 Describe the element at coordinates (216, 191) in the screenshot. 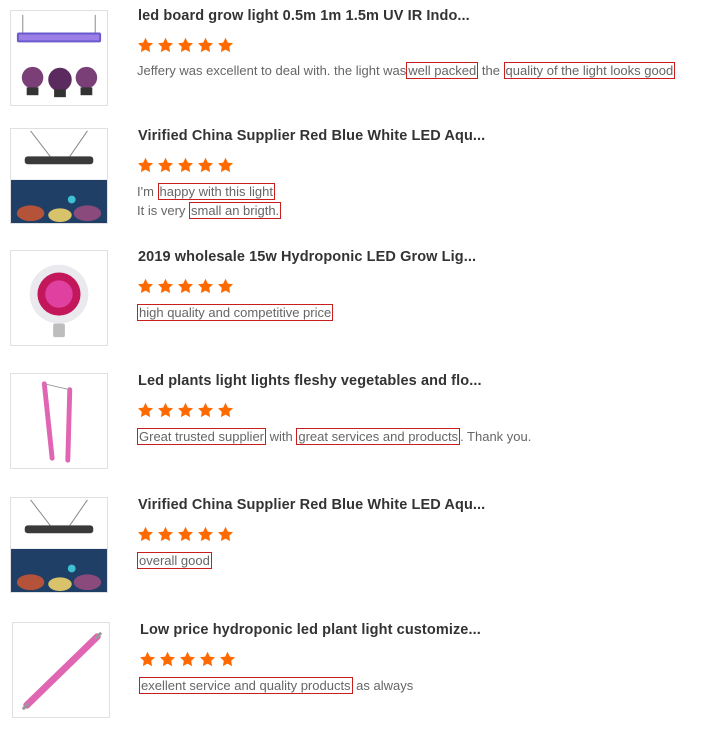

I see `highlighted-phrase: happy with this light` at that location.